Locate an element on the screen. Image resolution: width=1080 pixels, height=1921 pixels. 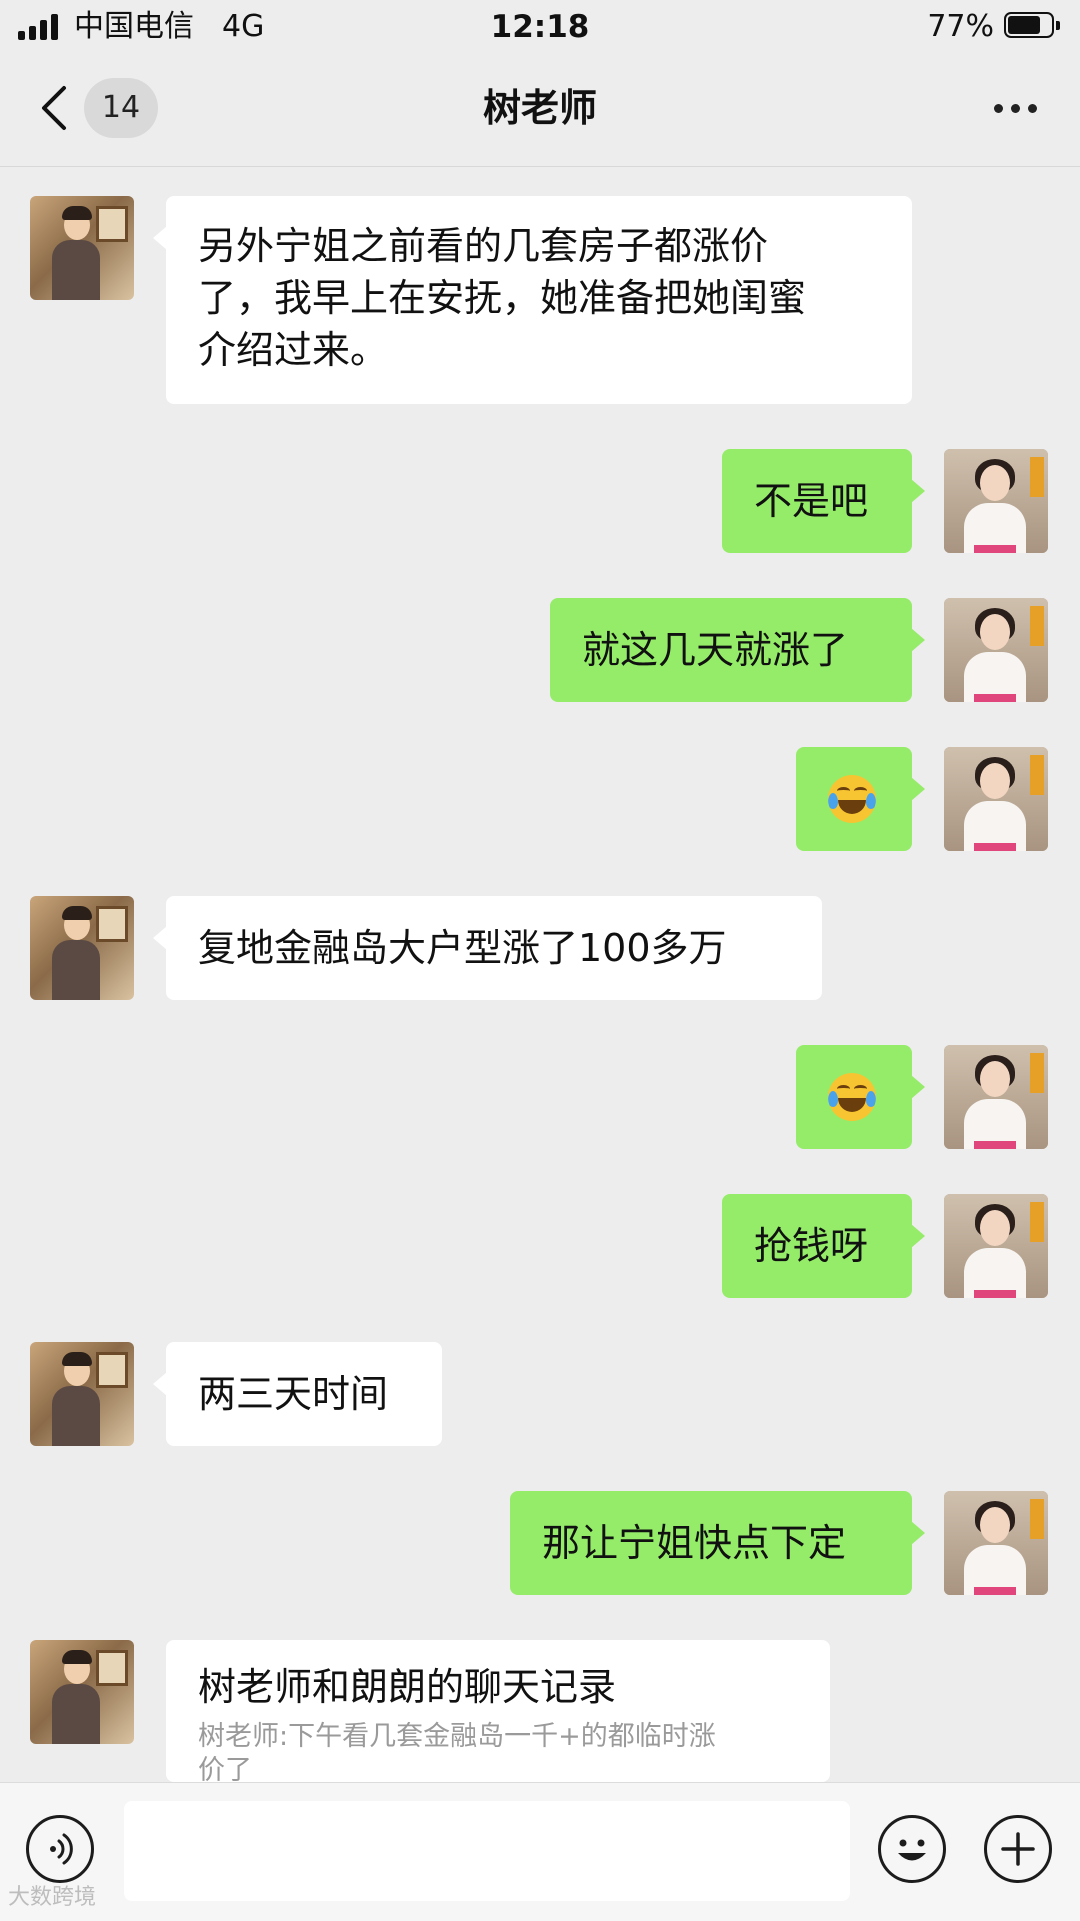
plus-icon is located at coordinates (1018, 1849).